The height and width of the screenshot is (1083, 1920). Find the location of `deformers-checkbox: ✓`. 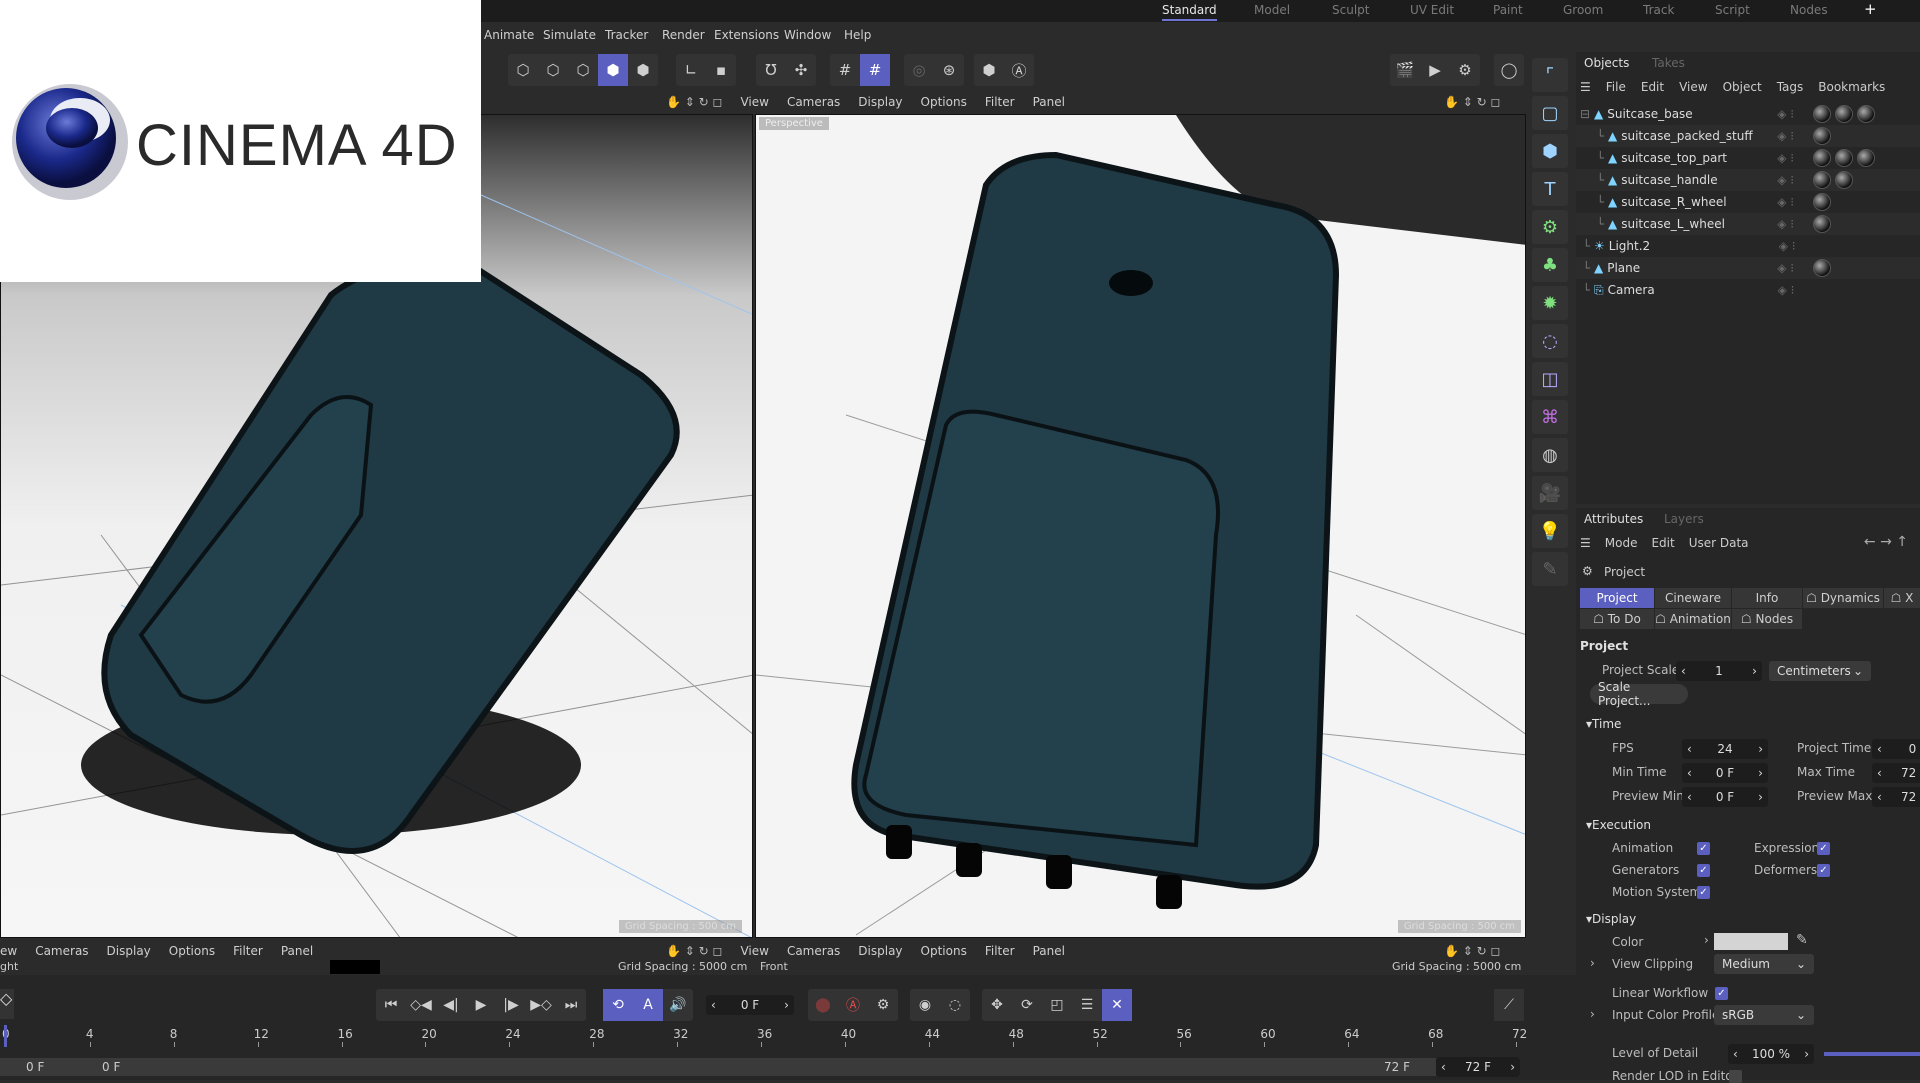

deformers-checkbox: ✓ is located at coordinates (1823, 870).